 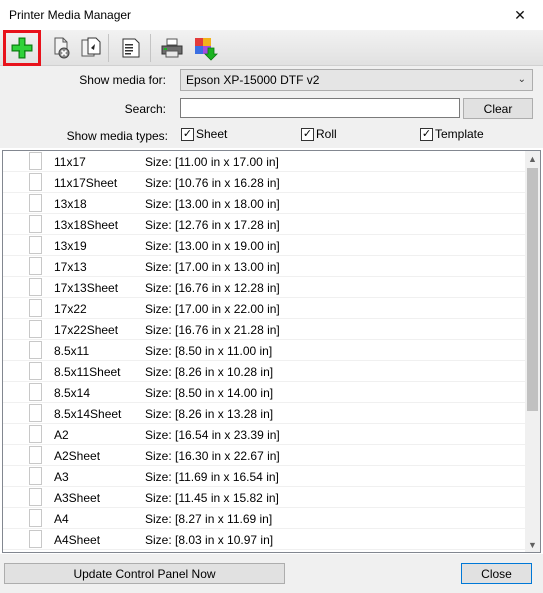 I want to click on update-control-panel-label: Update Control Panel Now, so click(x=144, y=573).